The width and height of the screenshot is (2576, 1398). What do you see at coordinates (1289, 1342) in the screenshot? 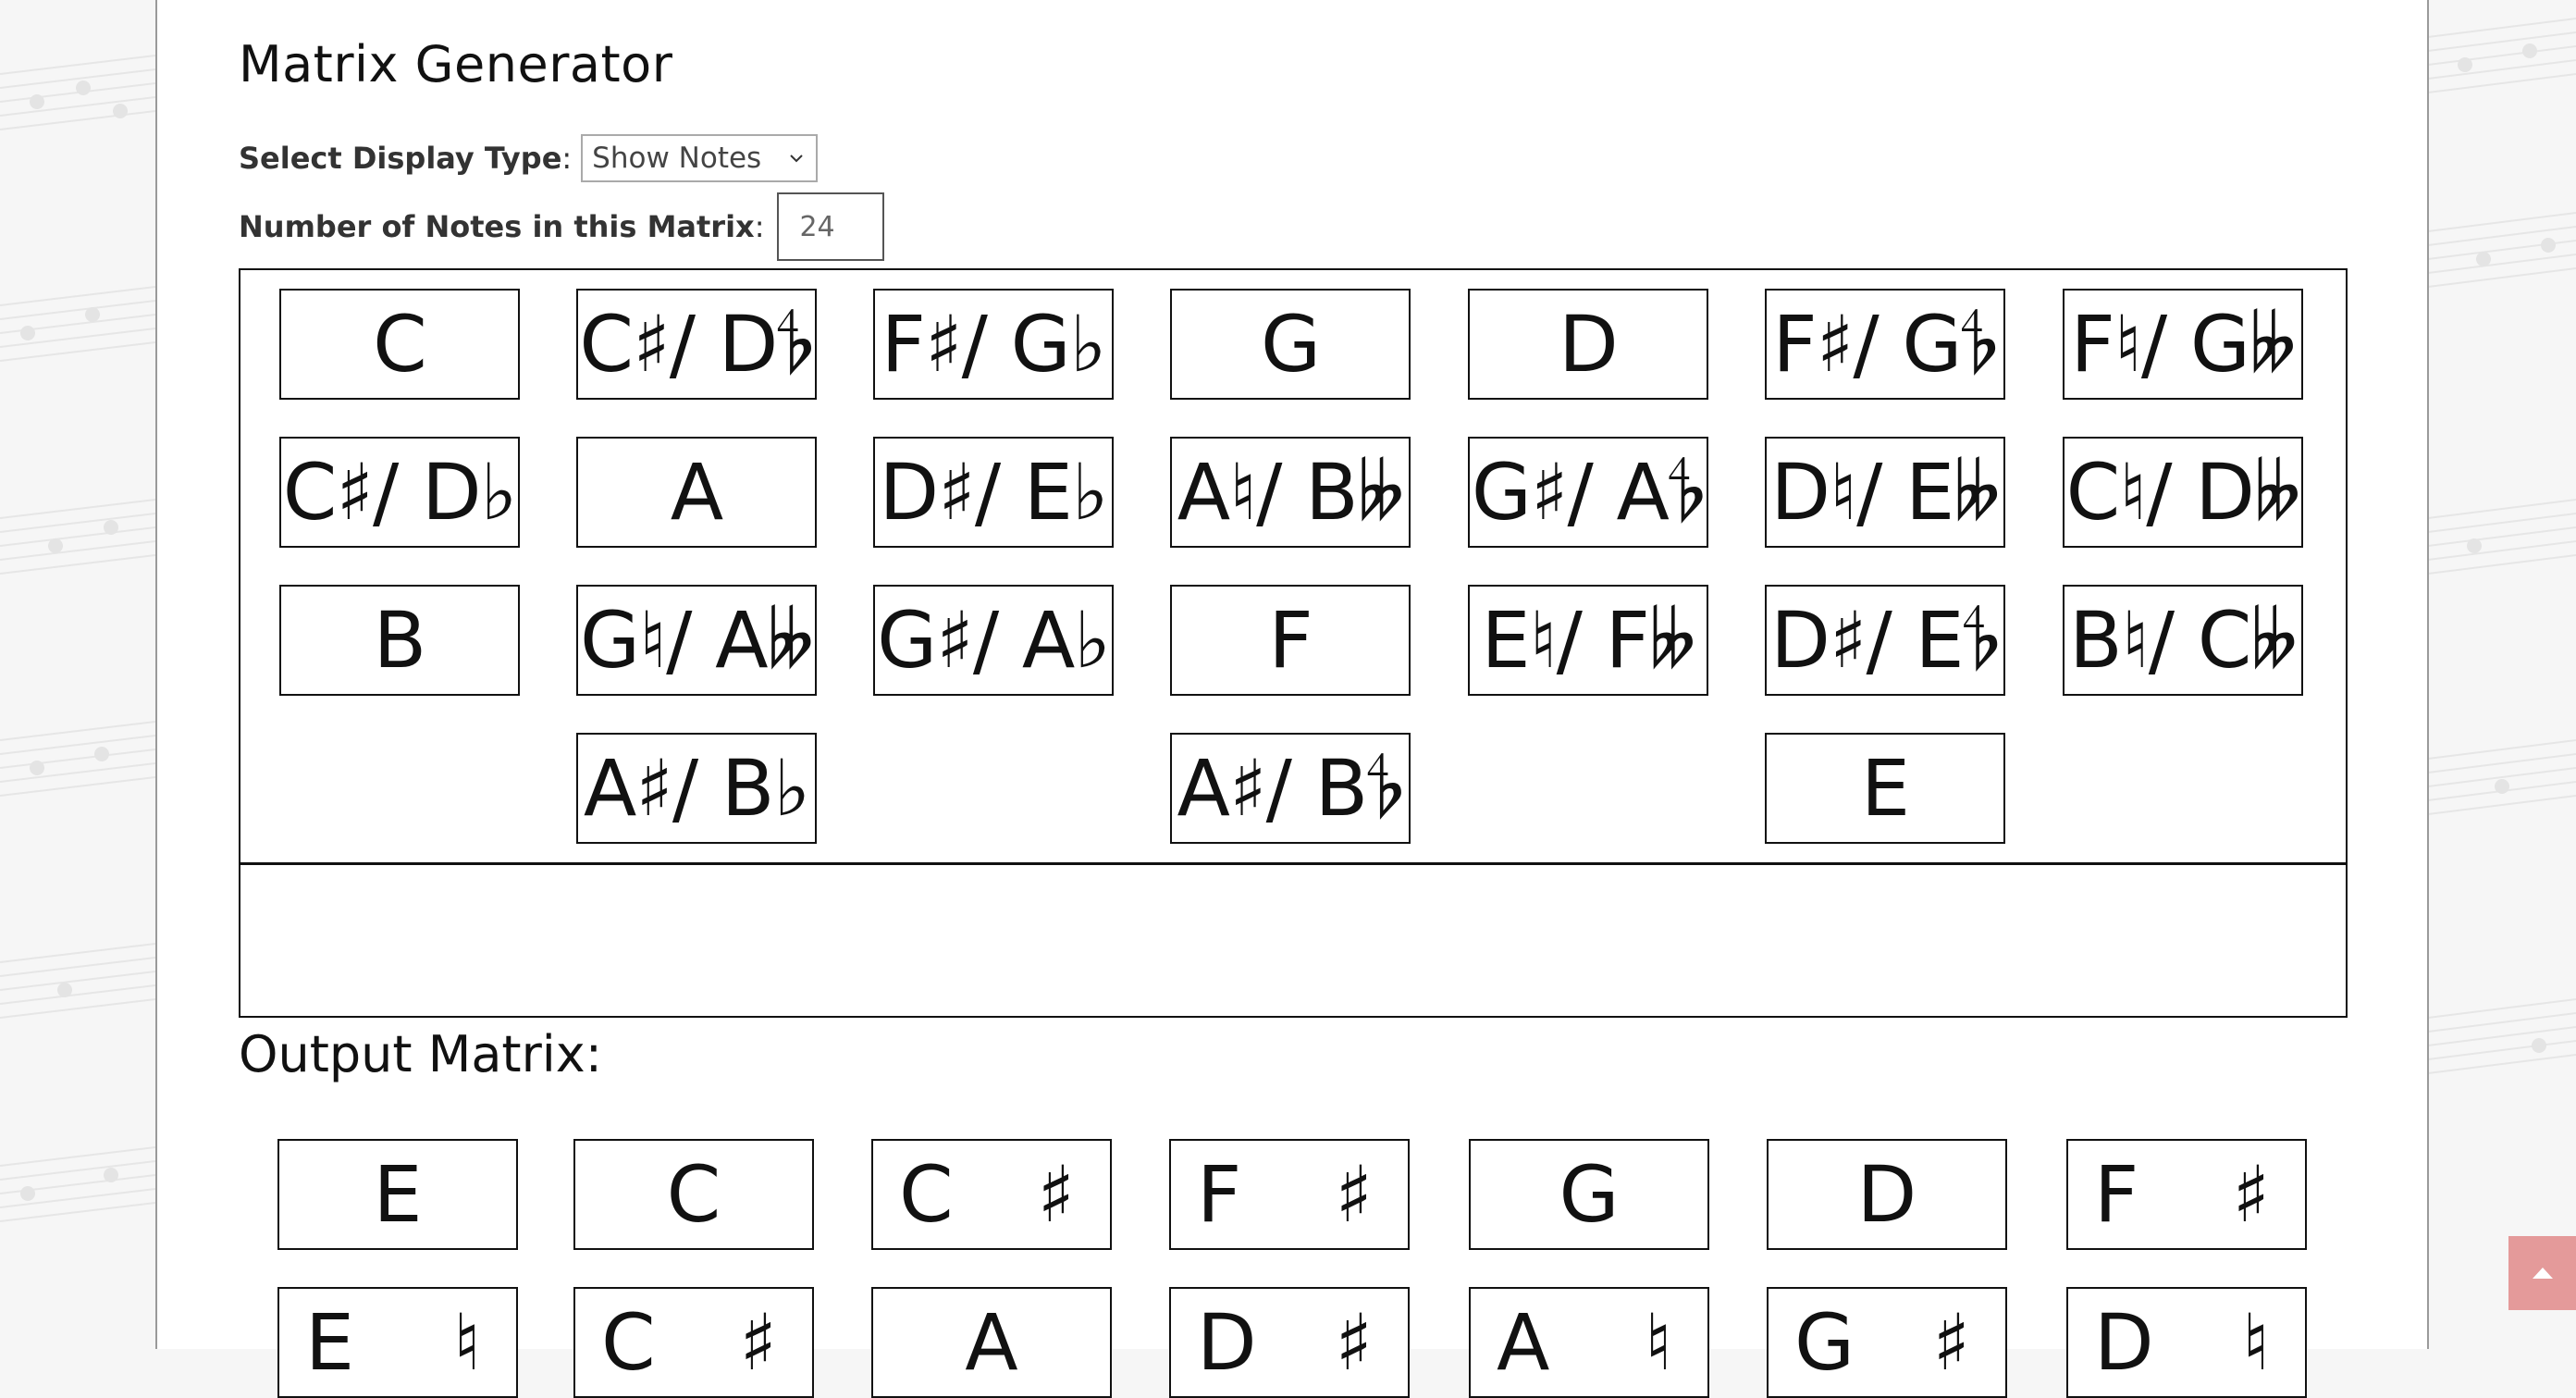
I see `output-note-cell: D ♯` at bounding box center [1289, 1342].